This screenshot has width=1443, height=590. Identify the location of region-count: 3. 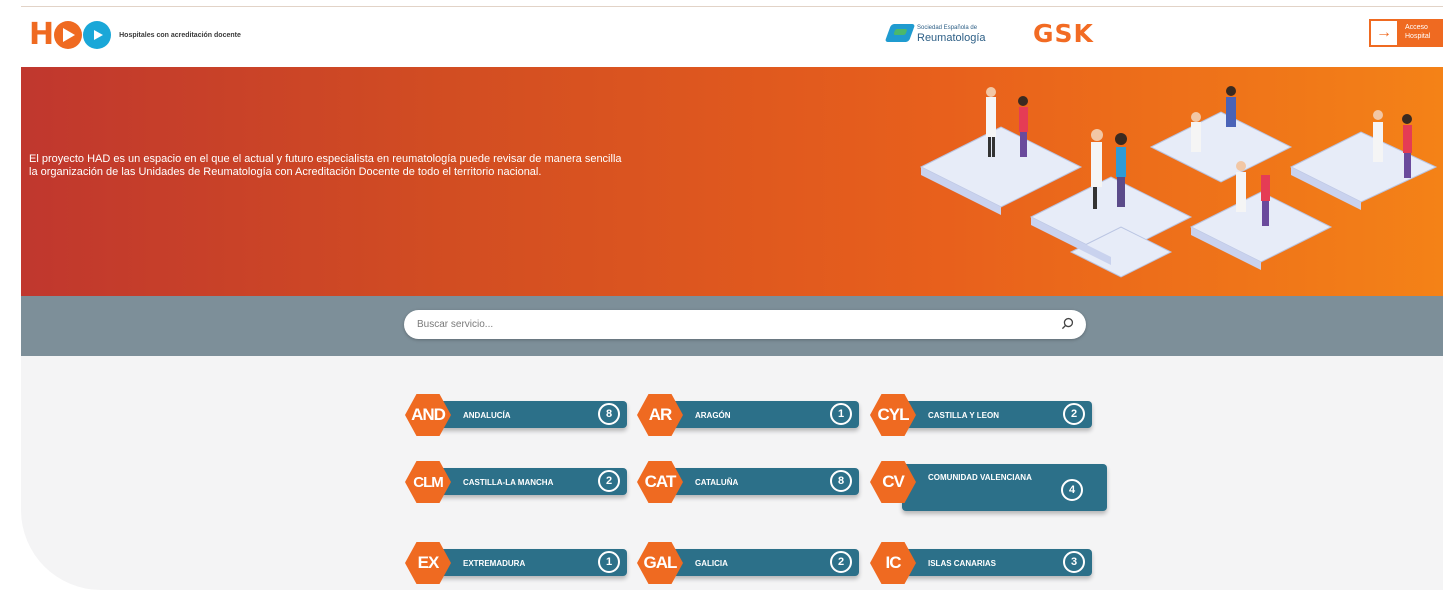
(1074, 562).